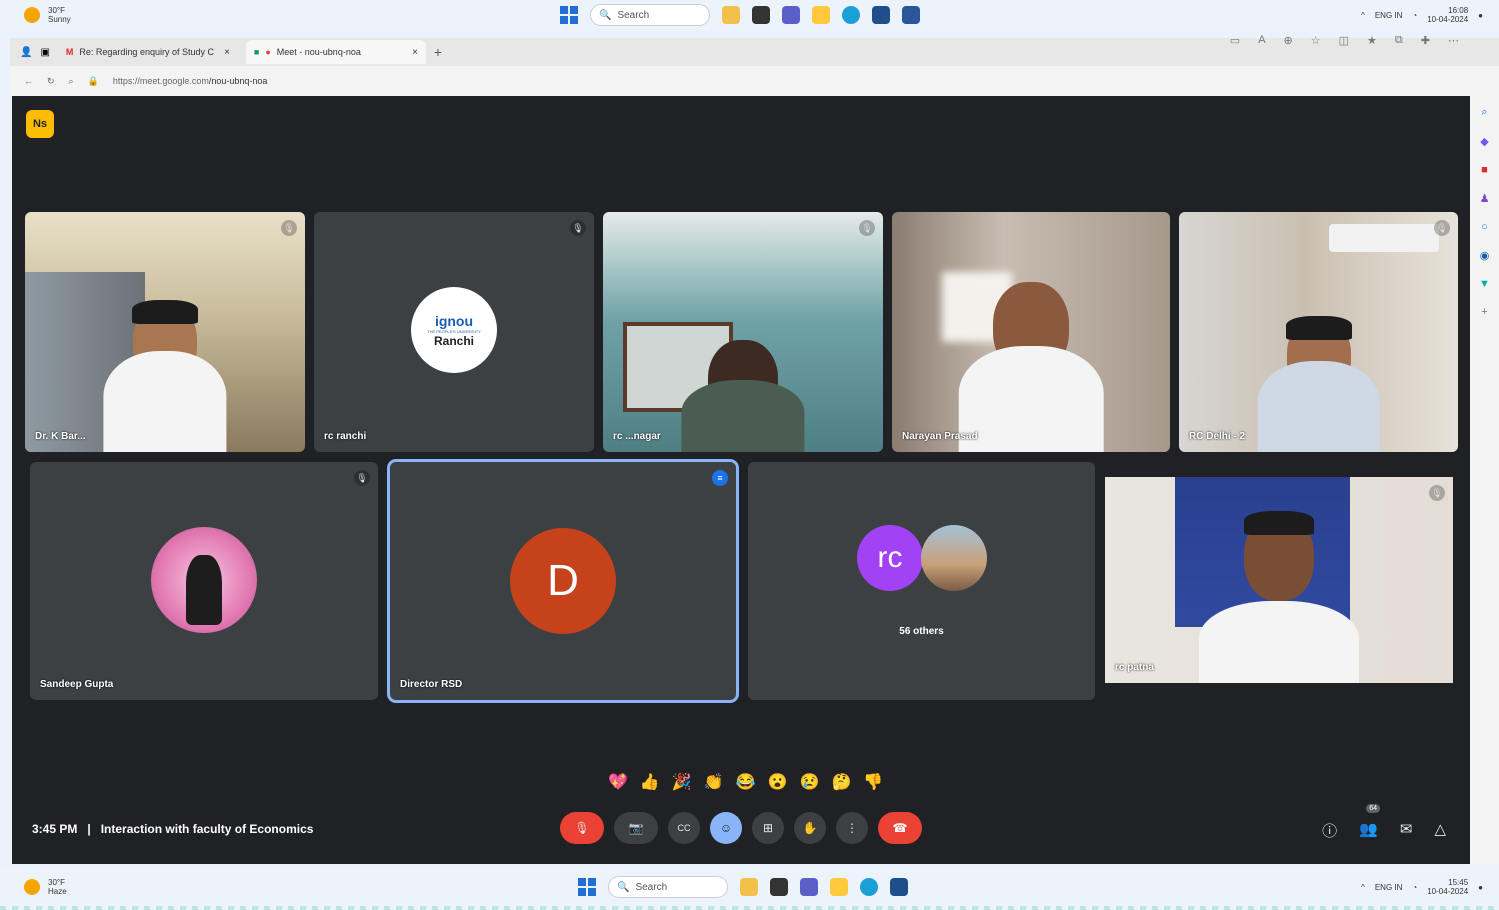  I want to click on more-icon: ⋯, so click(1453, 40).